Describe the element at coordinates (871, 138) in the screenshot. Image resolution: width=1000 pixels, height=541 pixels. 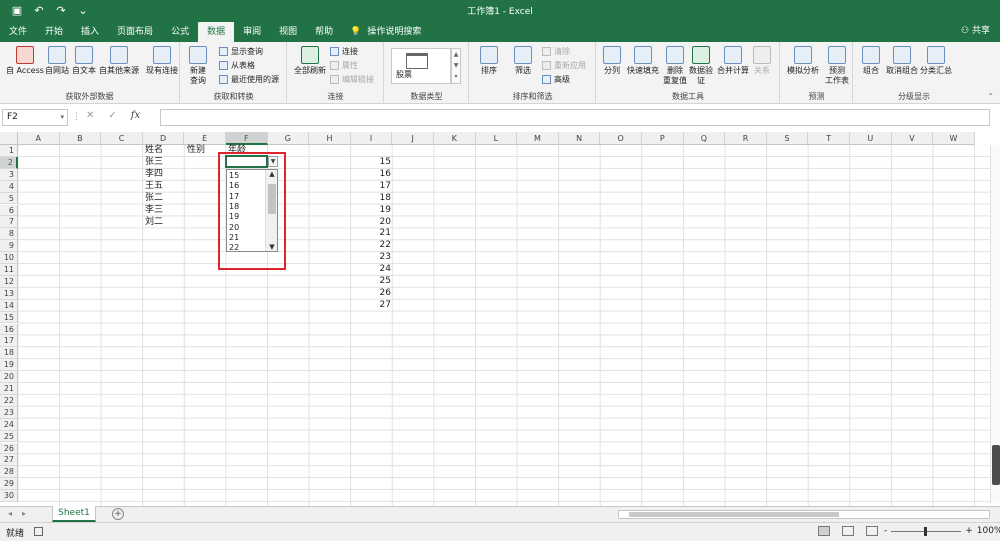
I see `column-header-u: U` at that location.